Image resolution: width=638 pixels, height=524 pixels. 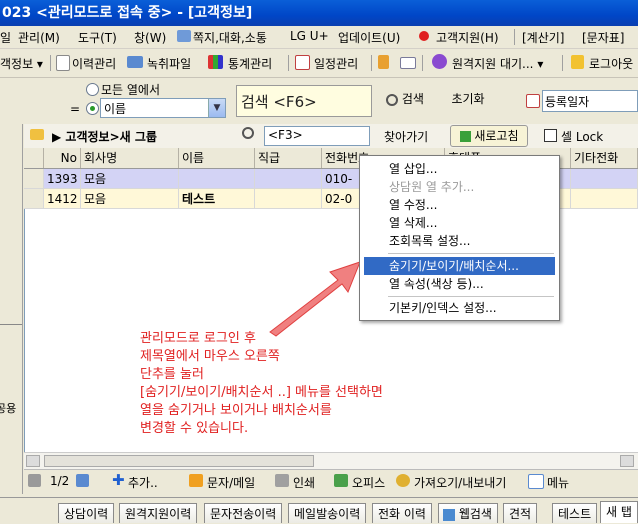 What do you see at coordinates (336, 63) in the screenshot?
I see `toolbar-schedule: 일정관리` at bounding box center [336, 63].